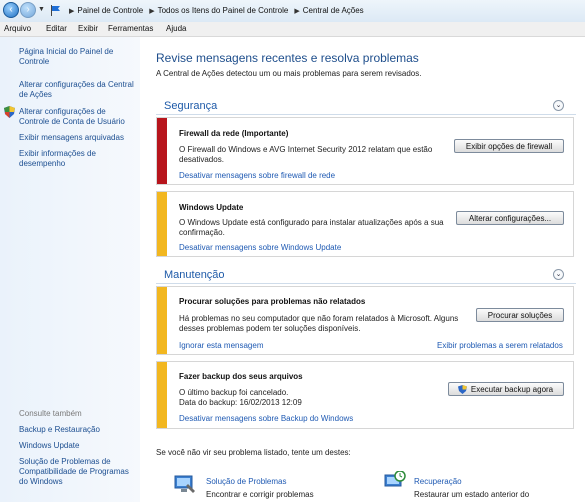 Image resolution: width=585 pixels, height=502 pixels. Describe the element at coordinates (78, 57) in the screenshot. I see `sidebar-link-home: Página Inicial do Painel de Controle` at that location.